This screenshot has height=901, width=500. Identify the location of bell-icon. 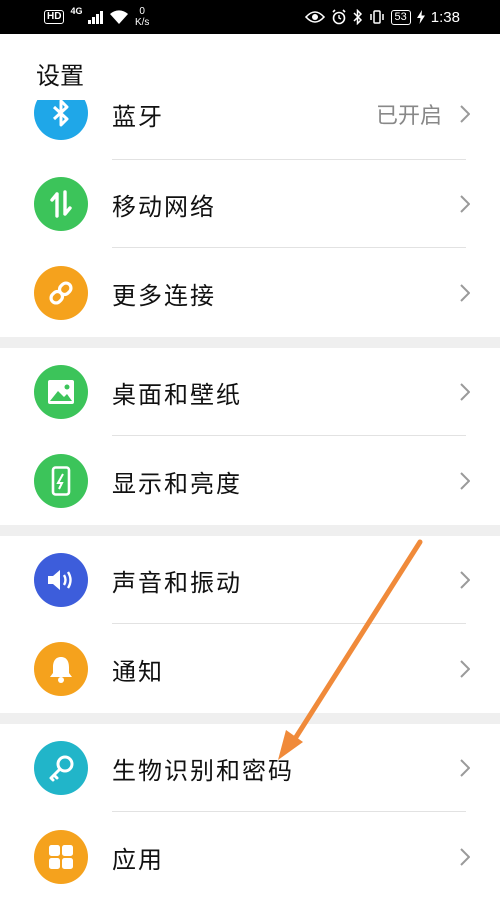
(61, 669).